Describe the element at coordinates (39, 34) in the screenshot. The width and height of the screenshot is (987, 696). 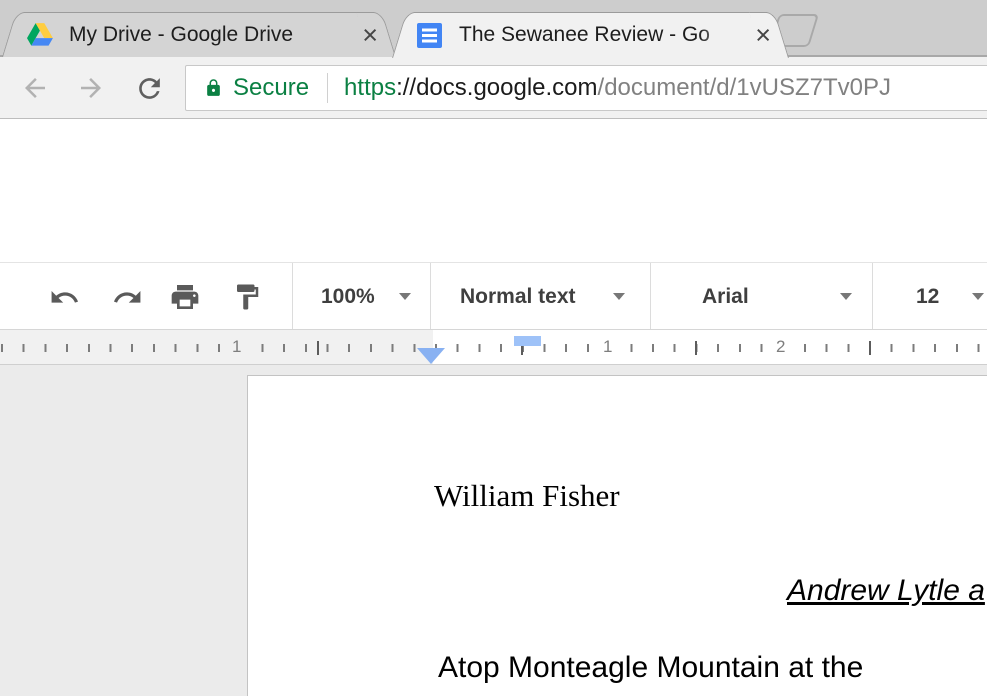
I see `google-drive-icon` at that location.